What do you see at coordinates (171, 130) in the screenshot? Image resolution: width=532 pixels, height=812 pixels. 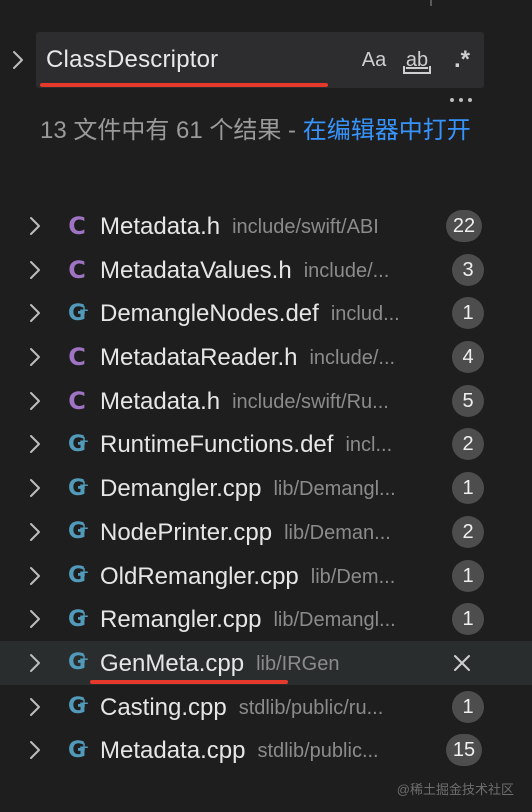 I see `results-count-text: 13 文件中有 61 个结果 -` at bounding box center [171, 130].